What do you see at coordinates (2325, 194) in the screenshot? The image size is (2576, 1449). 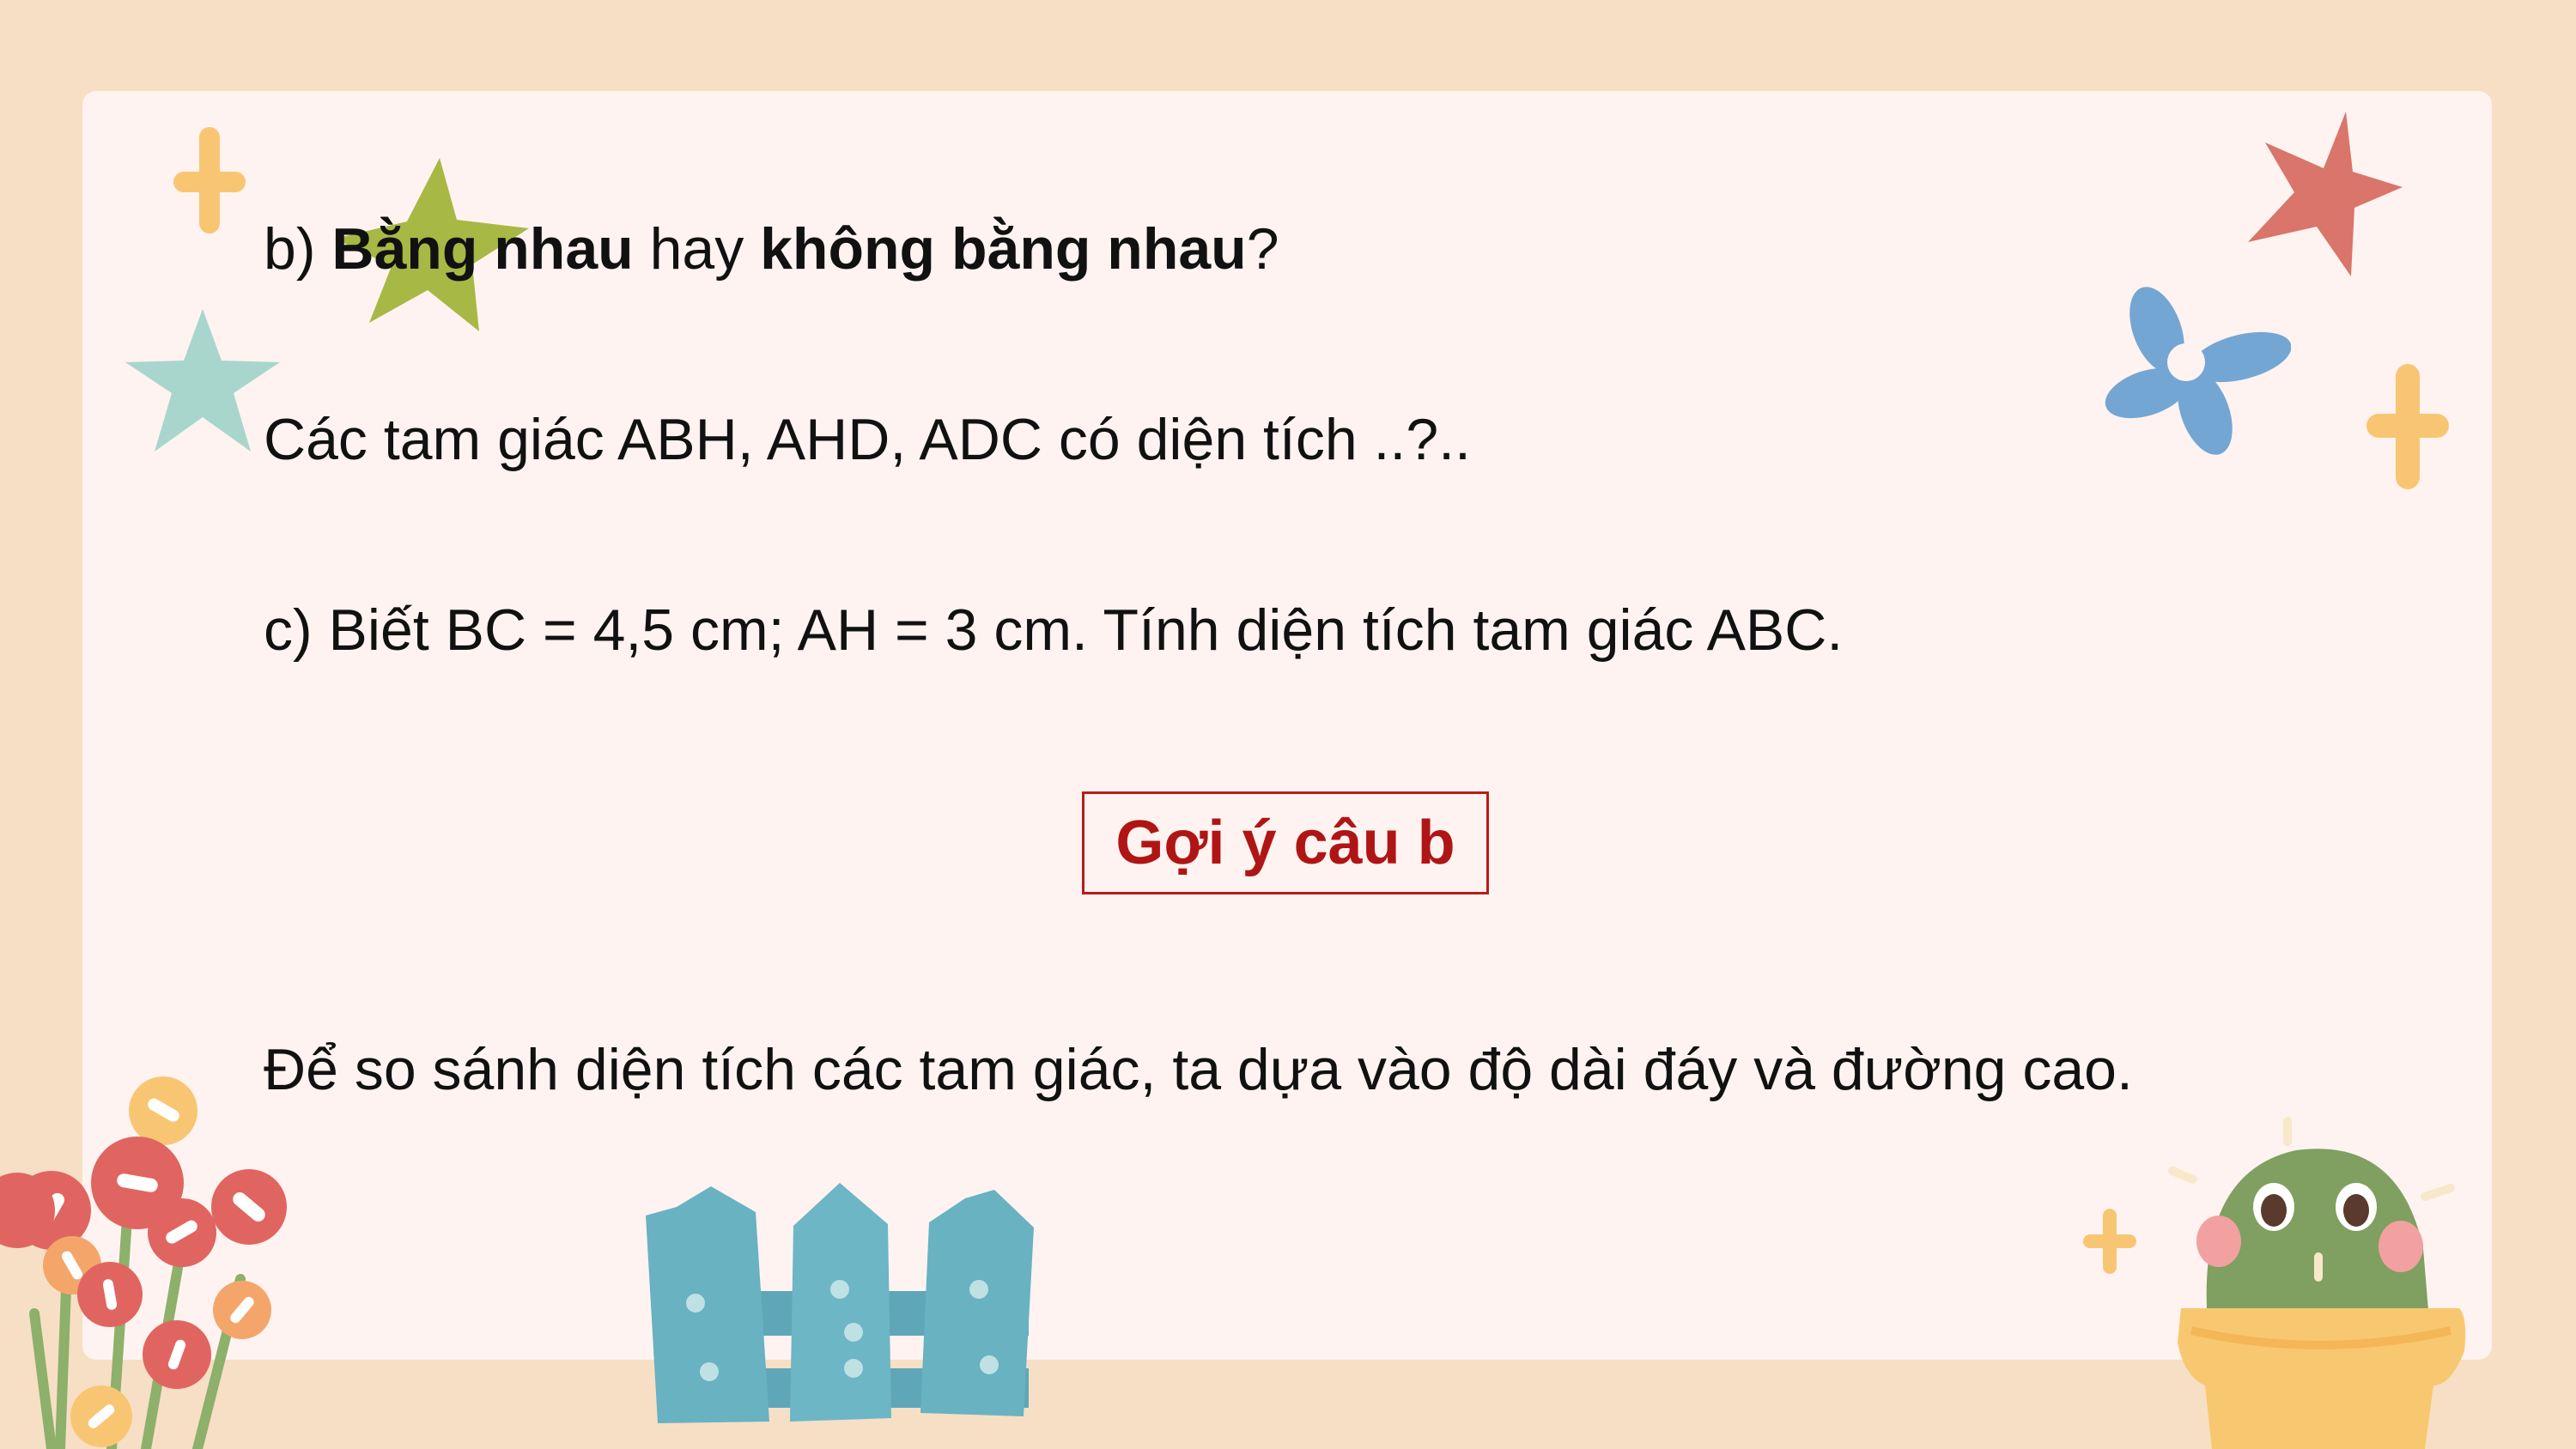 I see `red-star-icon` at bounding box center [2325, 194].